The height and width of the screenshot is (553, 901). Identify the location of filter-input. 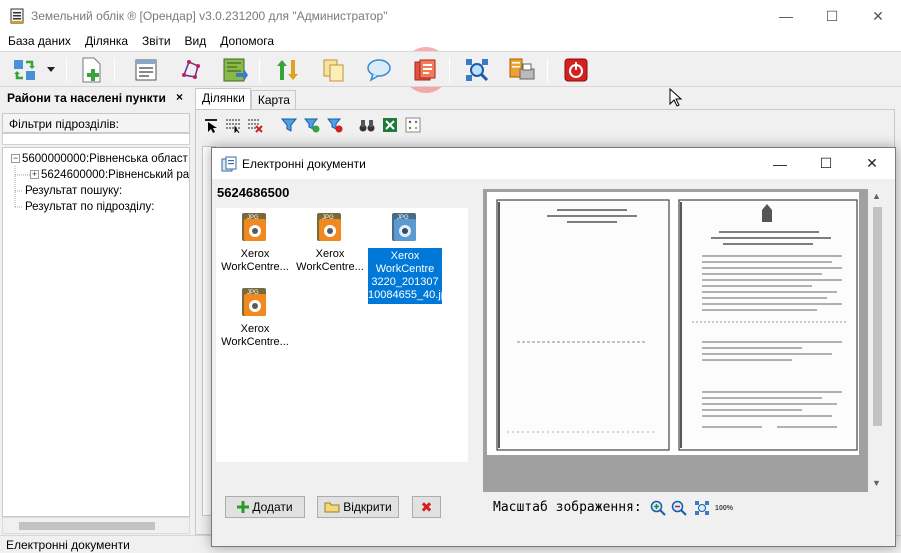
(96, 139).